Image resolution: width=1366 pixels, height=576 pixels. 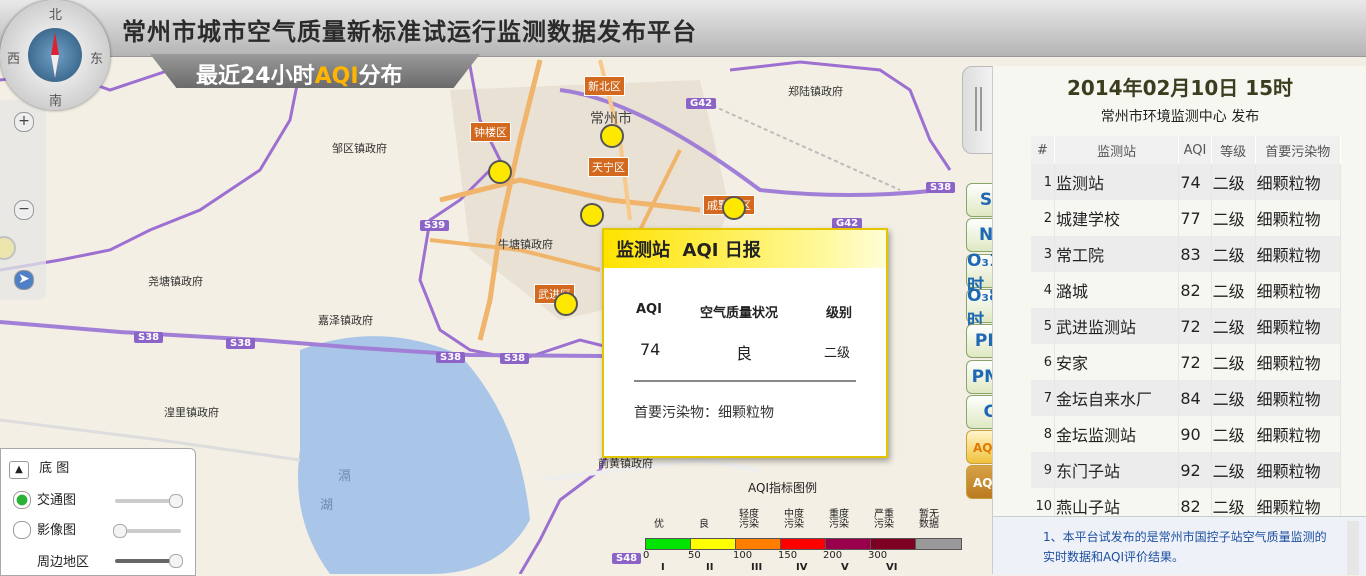 I want to click on table-row: 9 东门子站 92 二级 细颗粒物, so click(x=1186, y=470).